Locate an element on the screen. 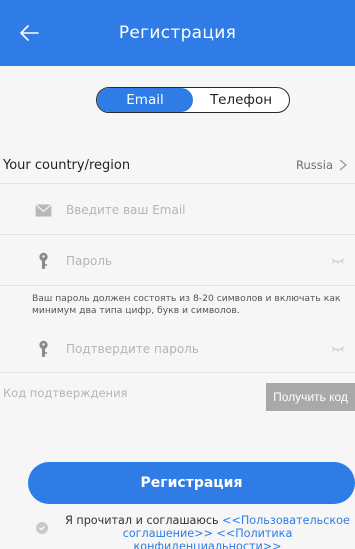  header-bar: Регистрация is located at coordinates (177, 33).